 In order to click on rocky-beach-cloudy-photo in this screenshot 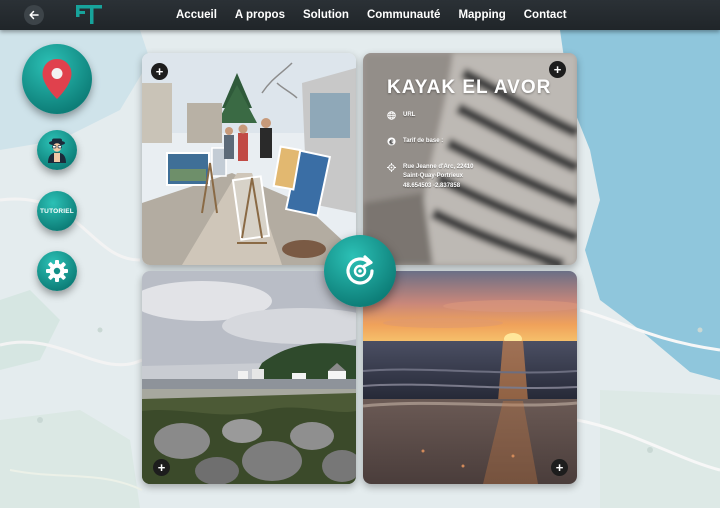, I will do `click(249, 377)`.